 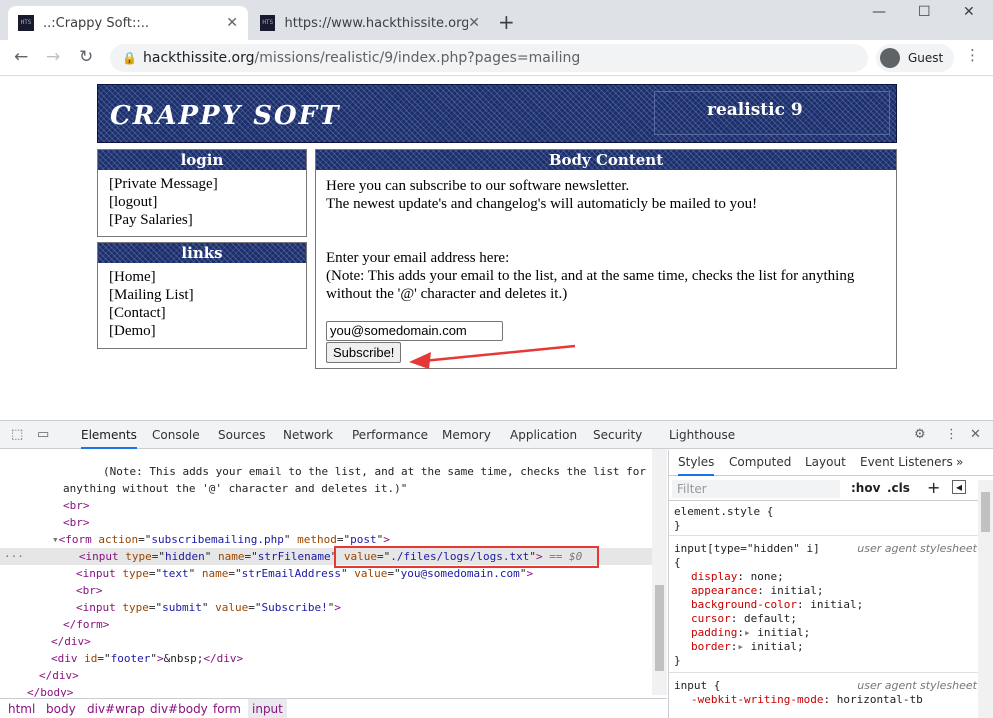 I want to click on inspect-element-icon: ⬚, so click(x=17, y=434).